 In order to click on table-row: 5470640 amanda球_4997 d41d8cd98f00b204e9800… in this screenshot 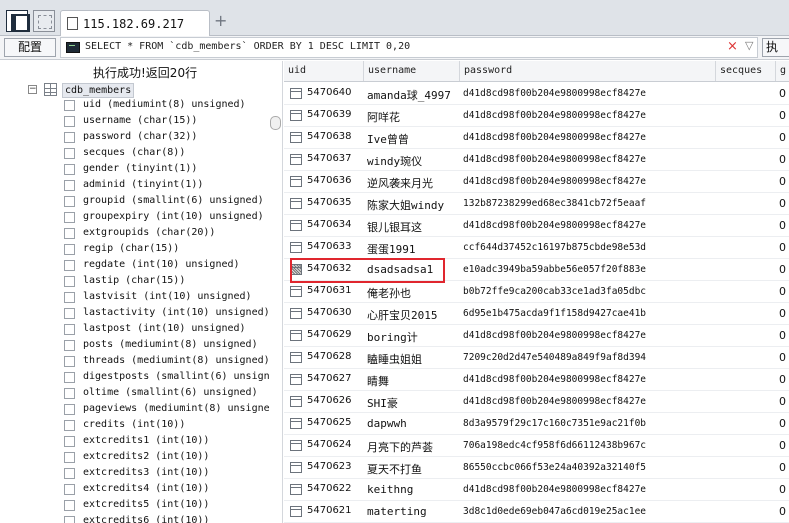, I will do `click(536, 94)`.